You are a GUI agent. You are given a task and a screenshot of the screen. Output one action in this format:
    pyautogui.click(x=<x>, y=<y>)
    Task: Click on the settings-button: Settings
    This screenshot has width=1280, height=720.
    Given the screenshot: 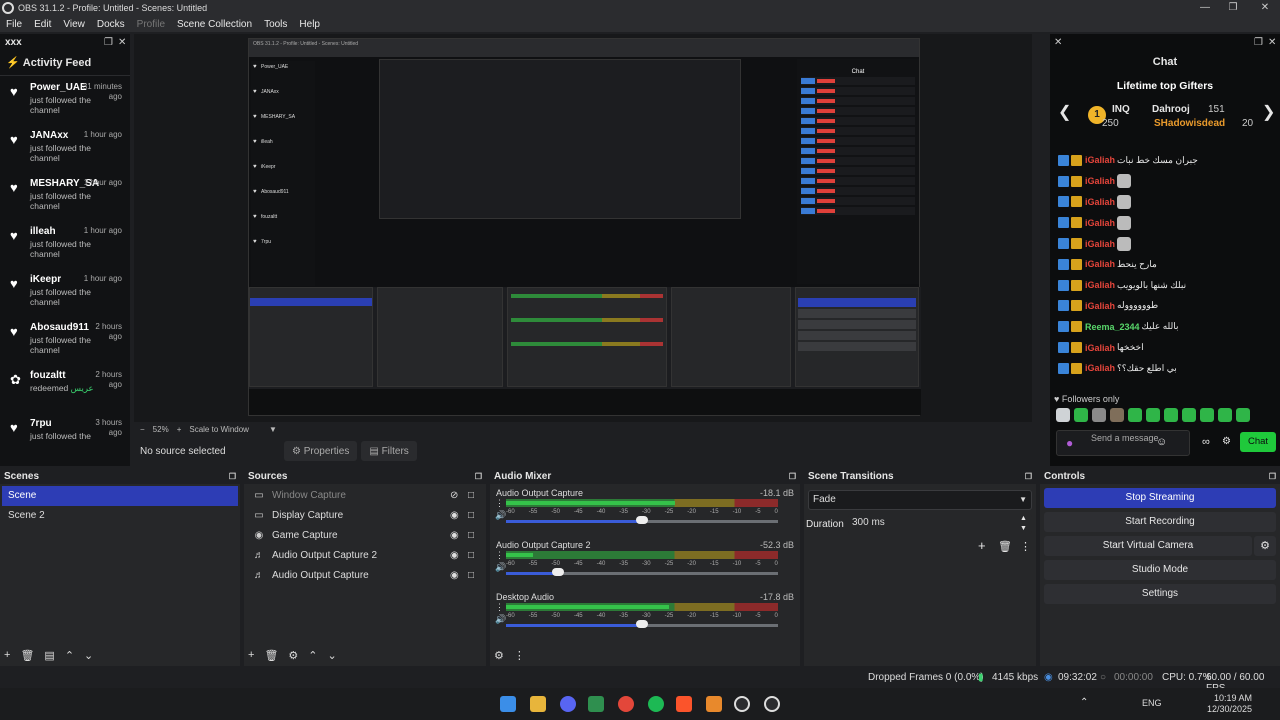 What is the action you would take?
    pyautogui.click(x=1160, y=594)
    